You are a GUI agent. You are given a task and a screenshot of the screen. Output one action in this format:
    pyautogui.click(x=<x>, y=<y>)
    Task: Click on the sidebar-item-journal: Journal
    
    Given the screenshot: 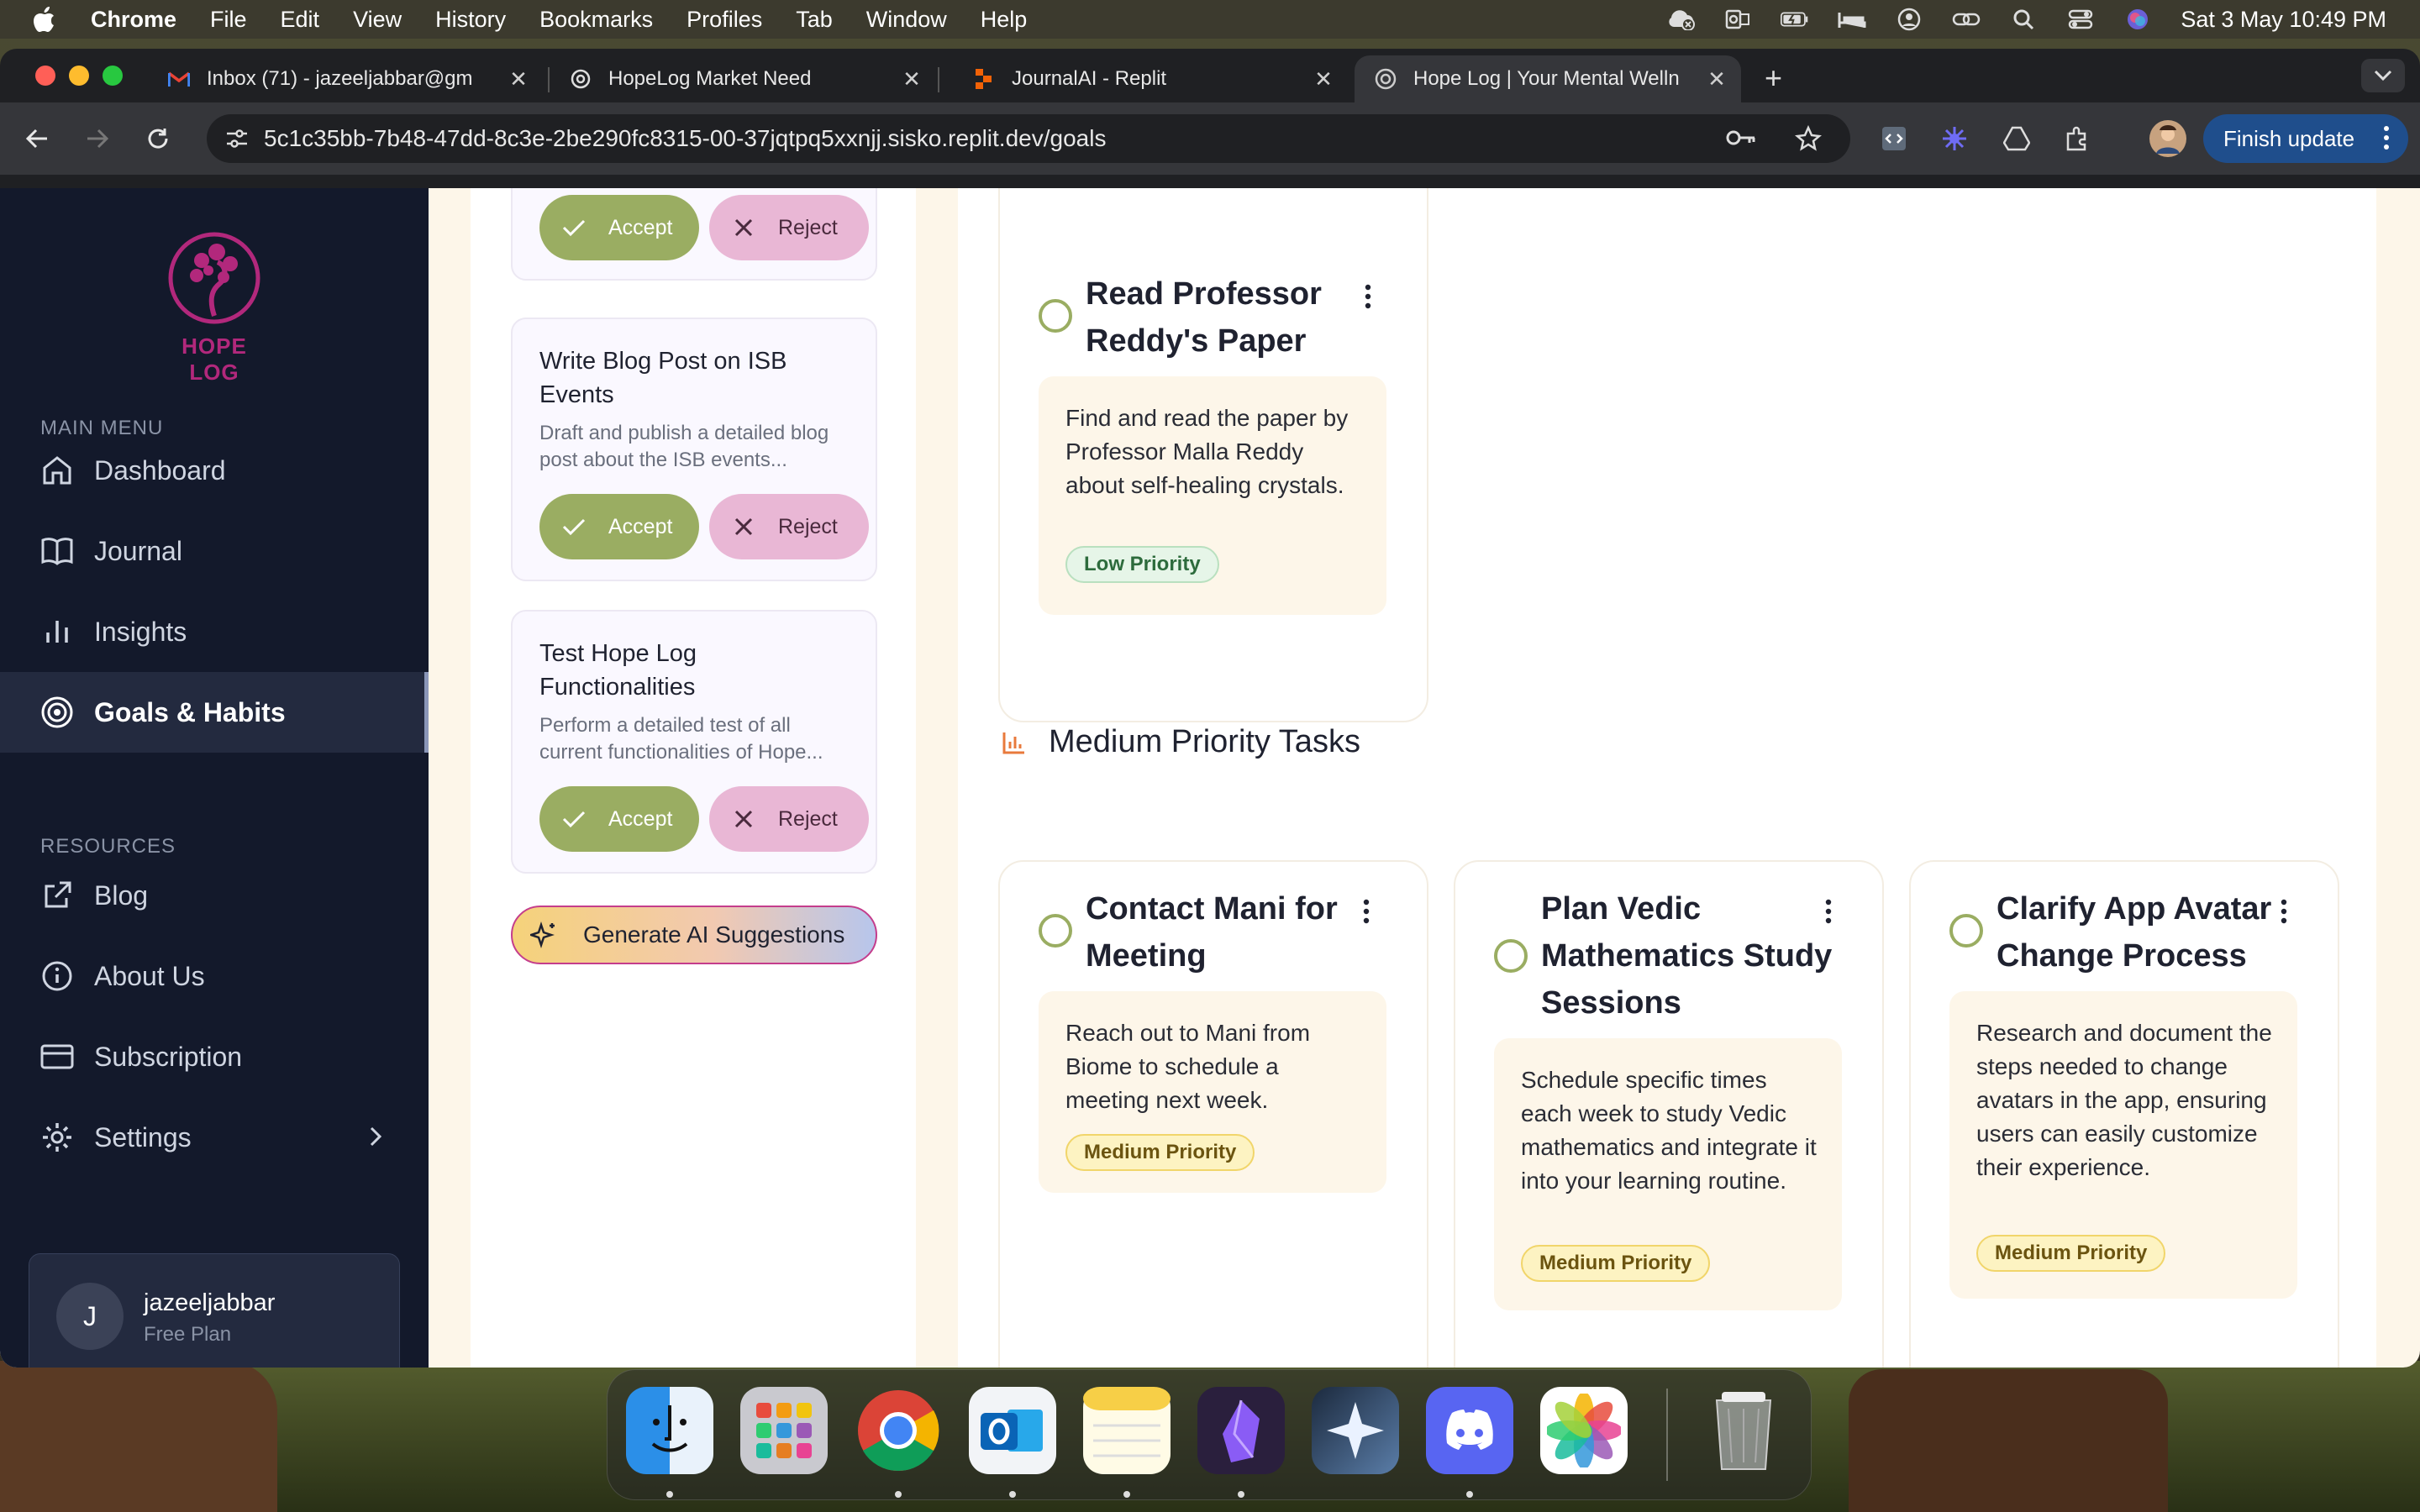 What is the action you would take?
    pyautogui.click(x=214, y=551)
    